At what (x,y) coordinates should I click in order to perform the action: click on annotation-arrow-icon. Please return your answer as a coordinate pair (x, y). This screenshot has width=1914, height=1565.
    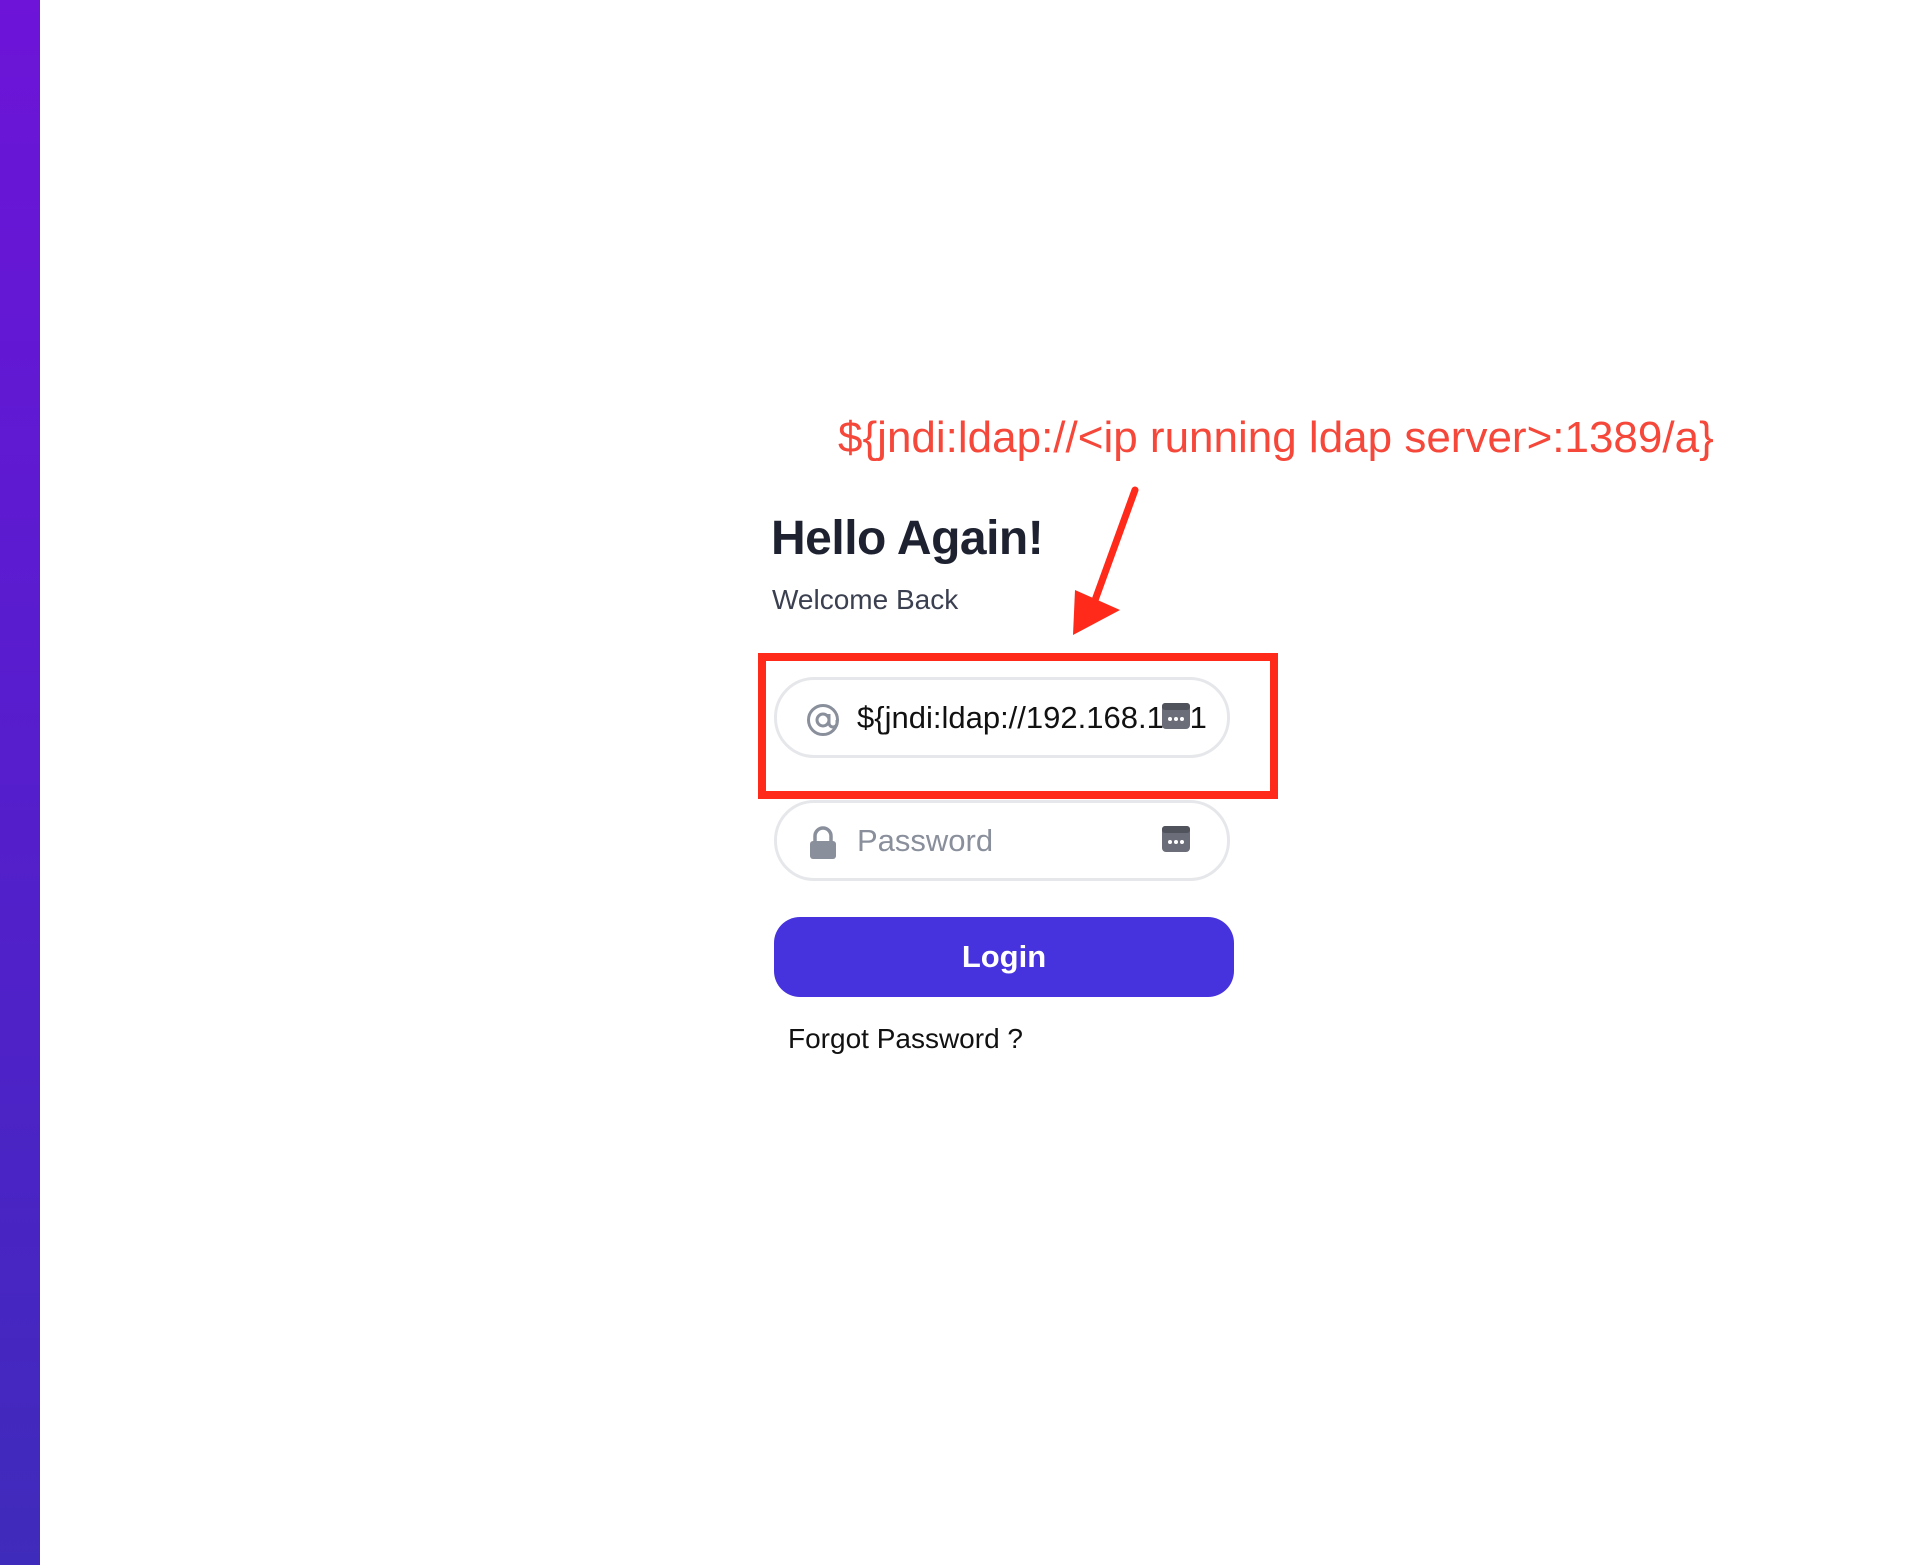
    Looking at the image, I should click on (1106, 560).